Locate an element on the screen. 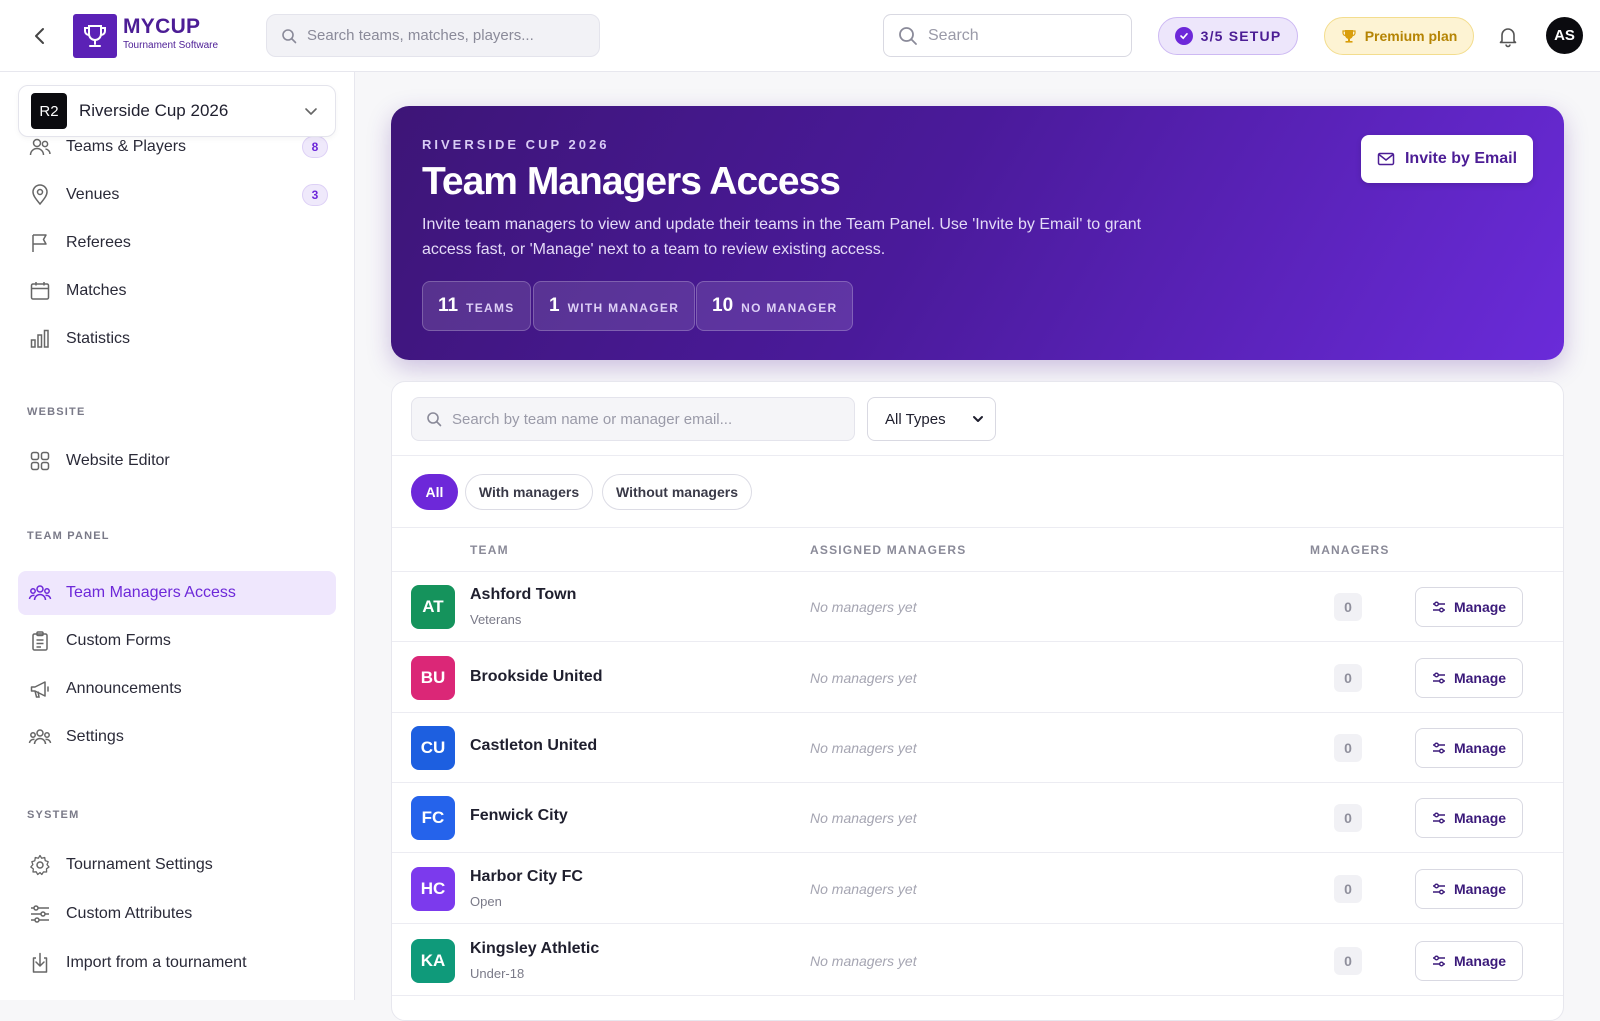  sidebar-item-label: Import from a tournament is located at coordinates (156, 962).